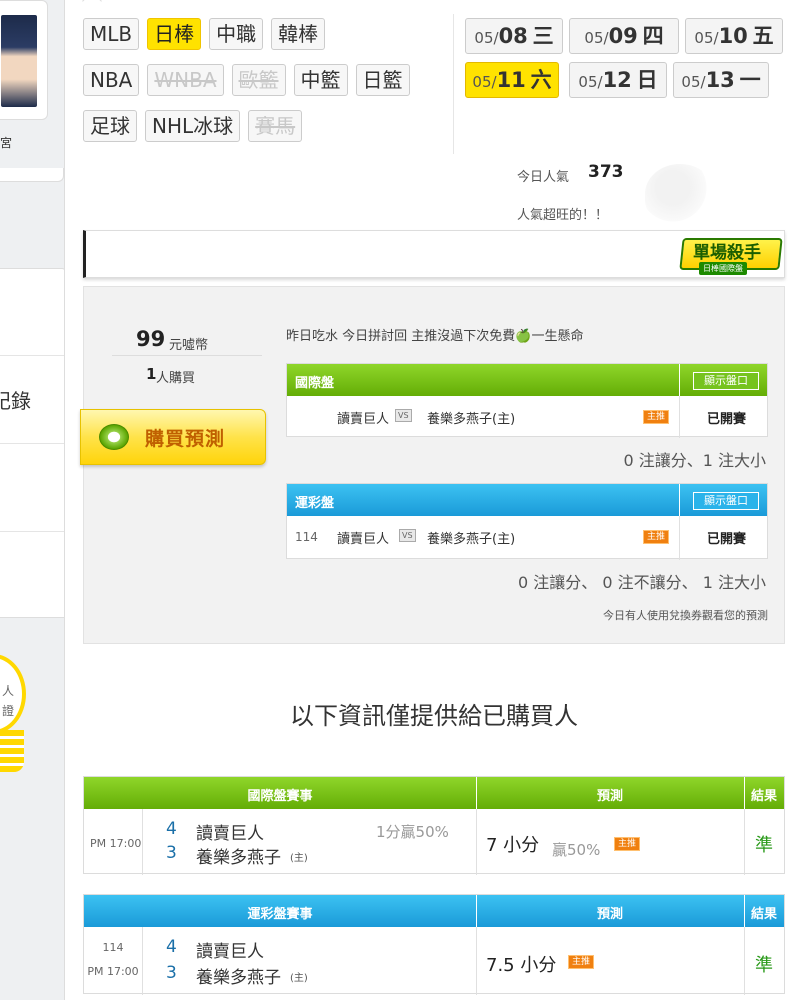  I want to click on sport-tab: NBA, so click(111, 80).